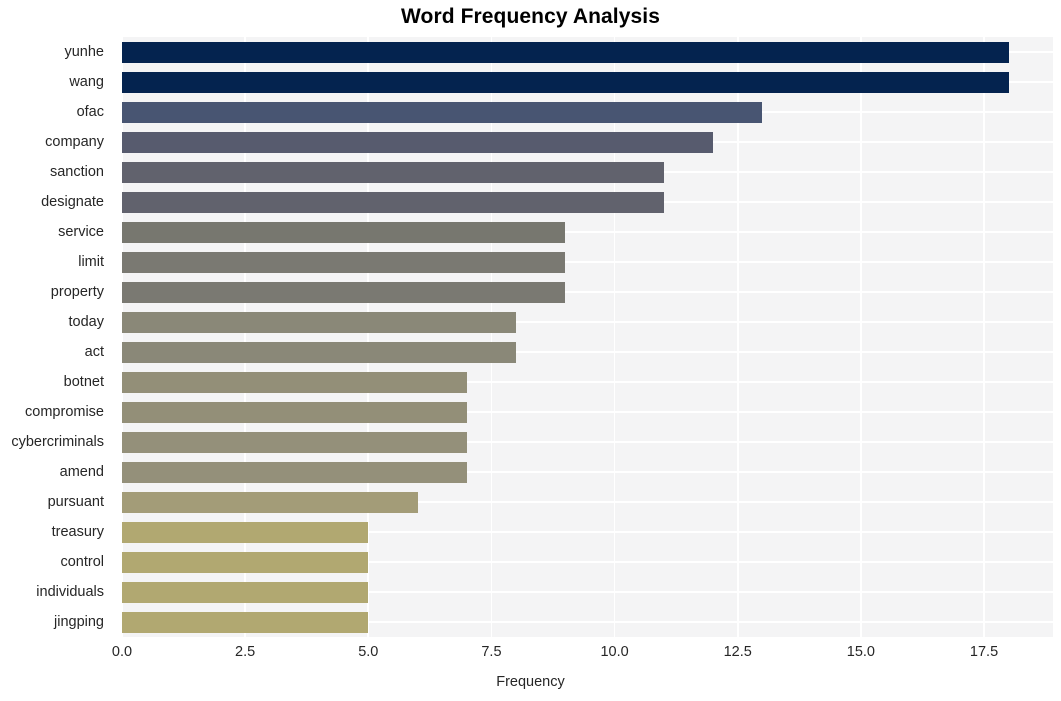 This screenshot has width=1061, height=701. I want to click on y-axis-tick-label: individuals, so click(70, 592).